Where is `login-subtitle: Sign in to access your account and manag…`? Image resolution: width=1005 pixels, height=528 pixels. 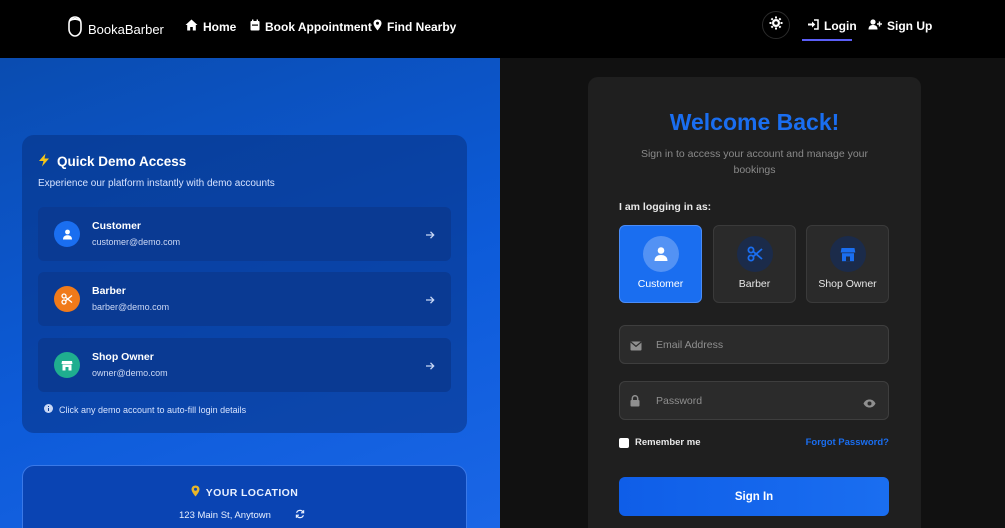 login-subtitle: Sign in to access your account and manag… is located at coordinates (754, 162).